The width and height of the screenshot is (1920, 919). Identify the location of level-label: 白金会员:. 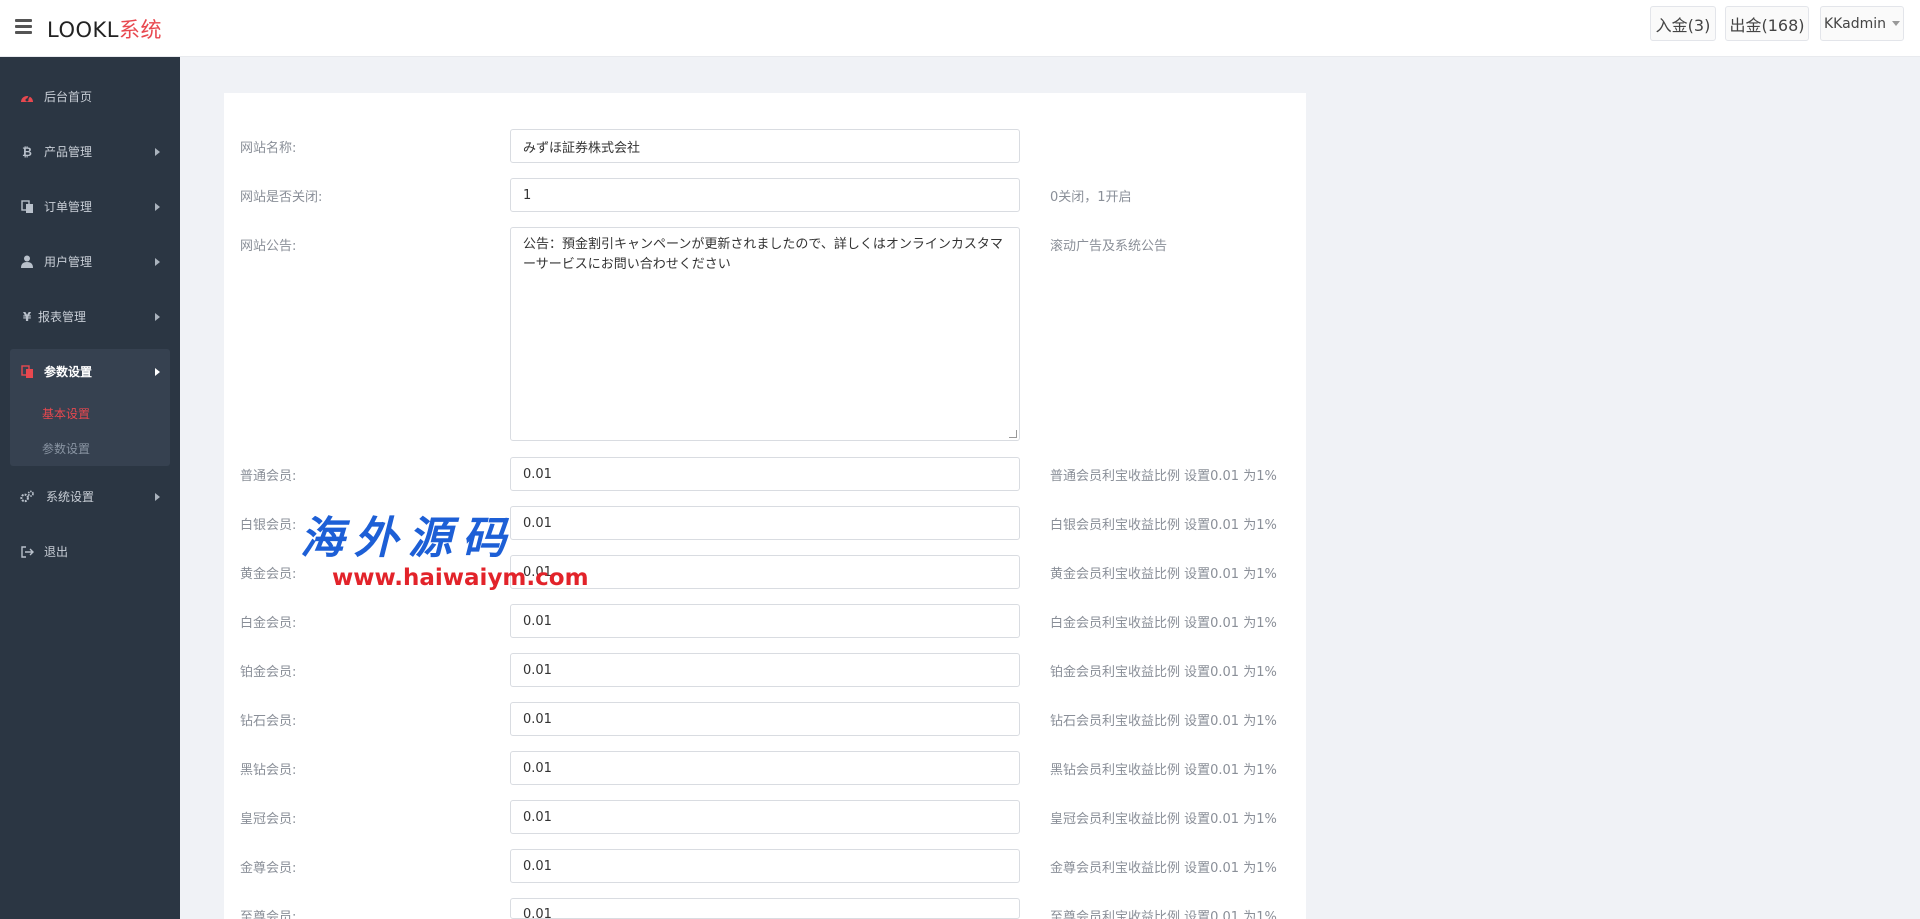
(268, 623).